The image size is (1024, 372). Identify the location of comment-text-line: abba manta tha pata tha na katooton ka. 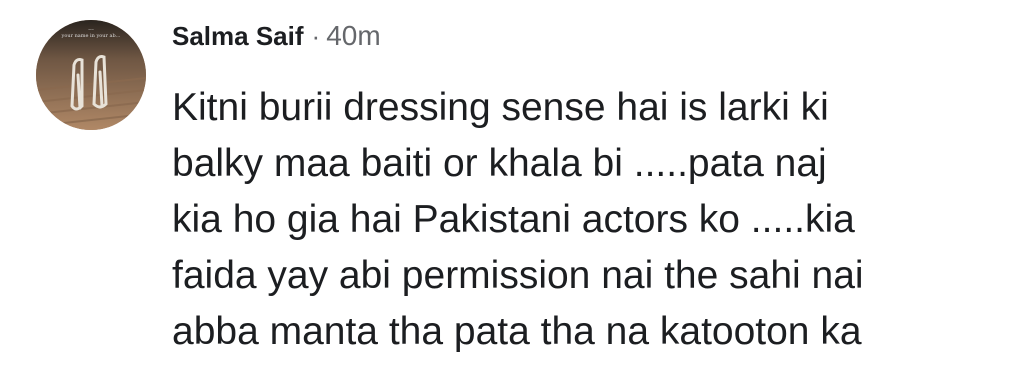
(517, 331).